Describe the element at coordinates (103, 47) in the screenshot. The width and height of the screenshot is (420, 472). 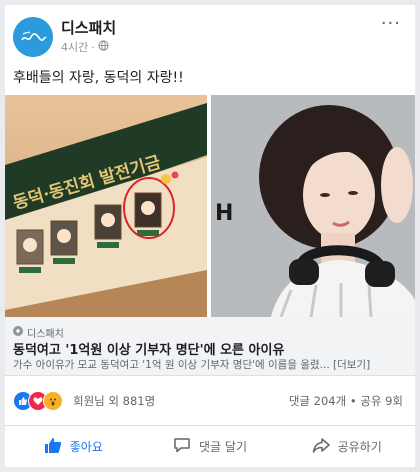
I see `globe-icon` at that location.